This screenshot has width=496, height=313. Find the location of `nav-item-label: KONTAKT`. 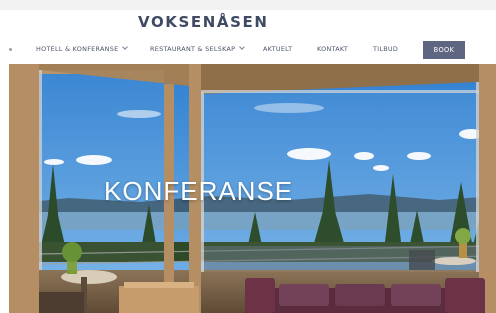

nav-item-label: KONTAKT is located at coordinates (333, 49).